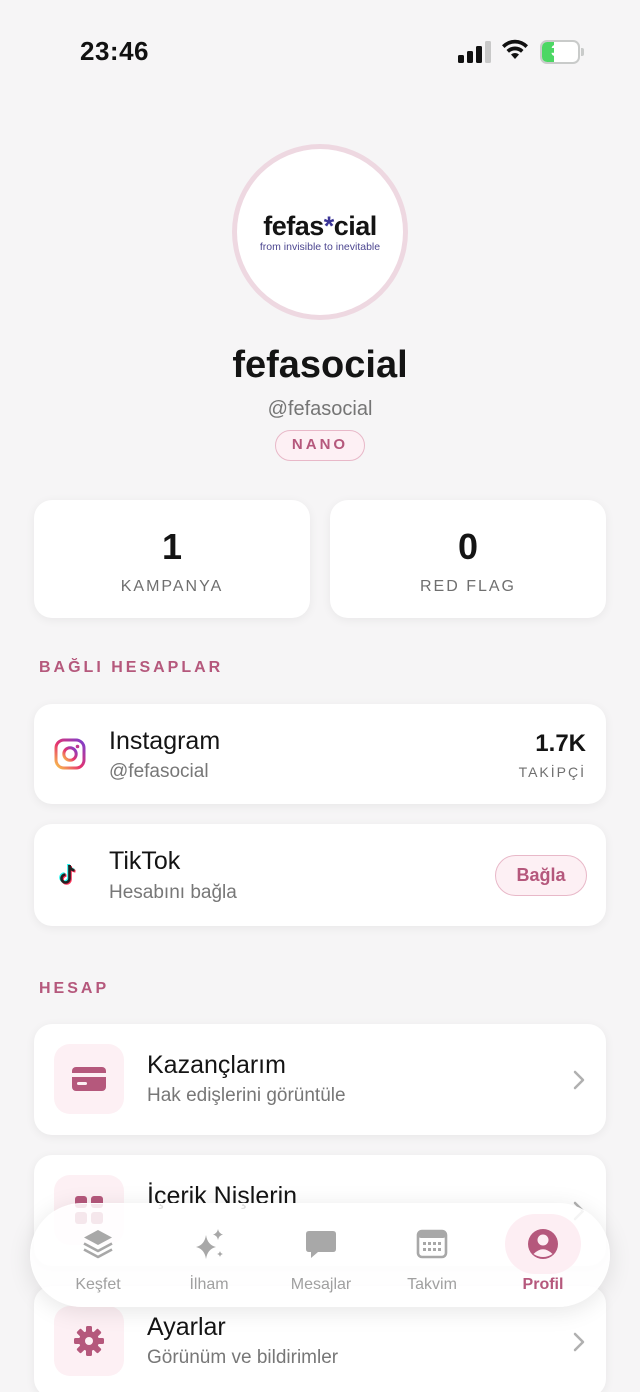 The height and width of the screenshot is (1392, 640). Describe the element at coordinates (432, 1244) in the screenshot. I see `calendar-icon` at that location.